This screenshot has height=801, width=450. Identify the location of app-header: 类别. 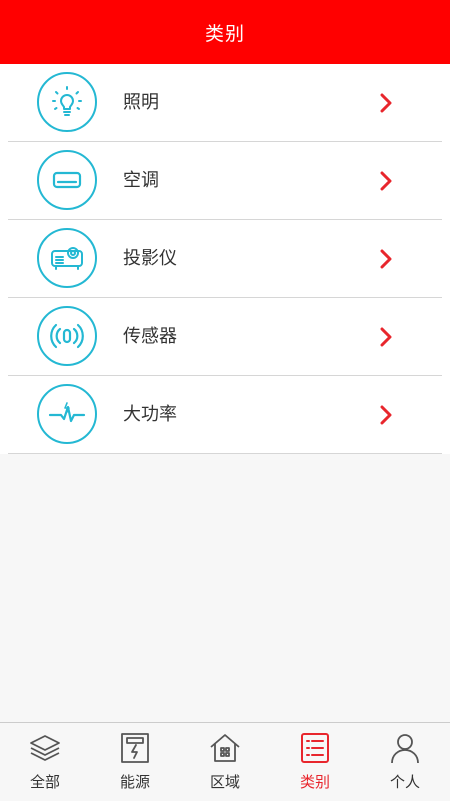
(225, 32).